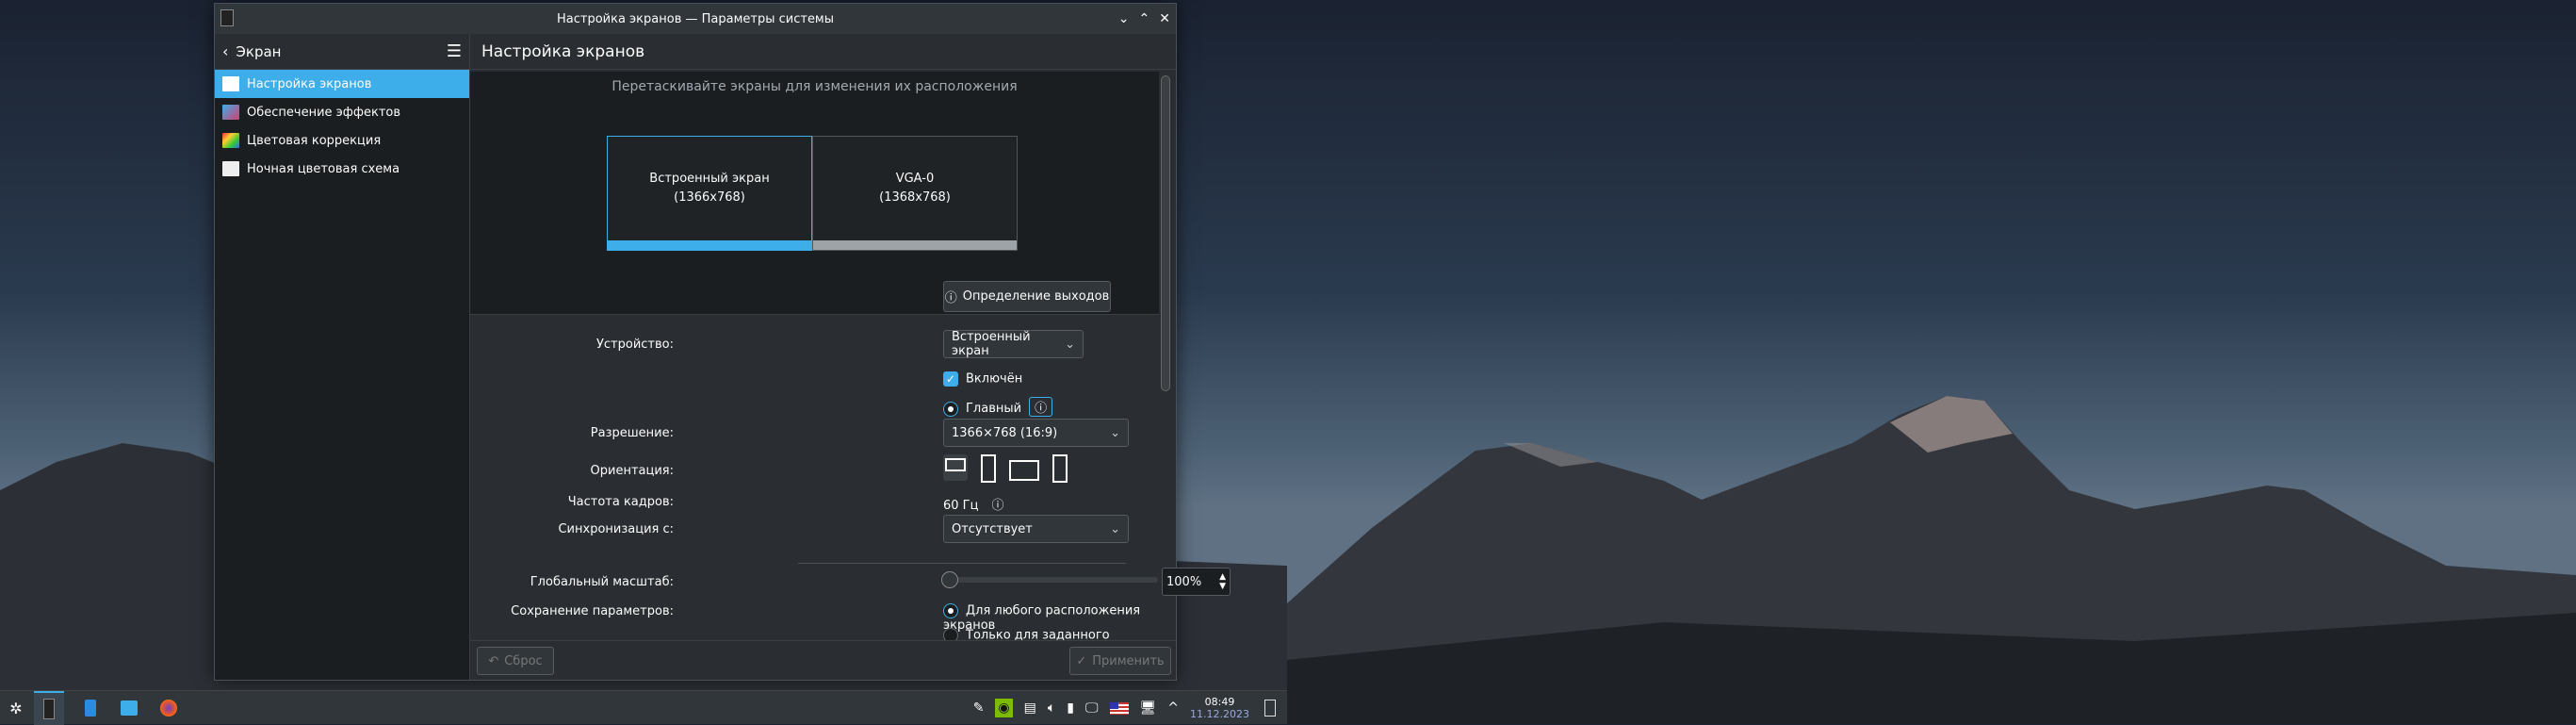  What do you see at coordinates (991, 344) in the screenshot?
I see `dropdown-value: Встроенный экран` at bounding box center [991, 344].